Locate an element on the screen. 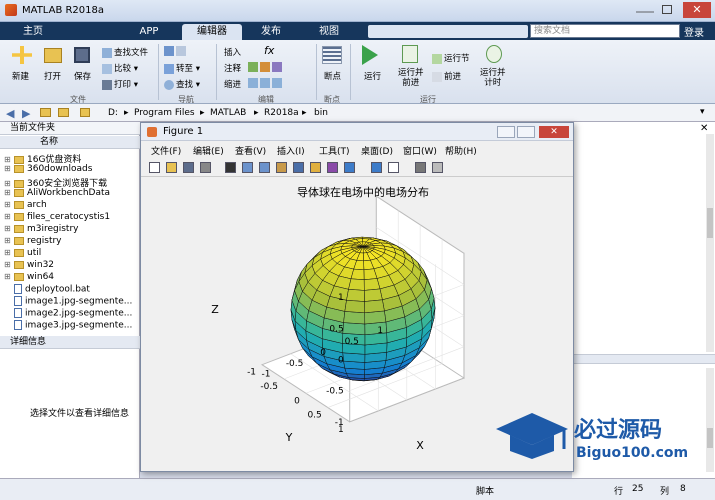  open-button: 打开 is located at coordinates (52, 76).